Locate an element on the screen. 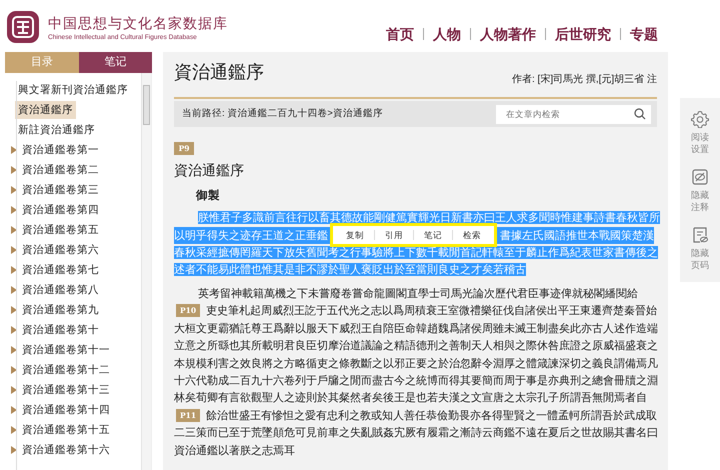 The image size is (720, 470). tree-item: 資治通鑑卷第三 is located at coordinates (55, 190).